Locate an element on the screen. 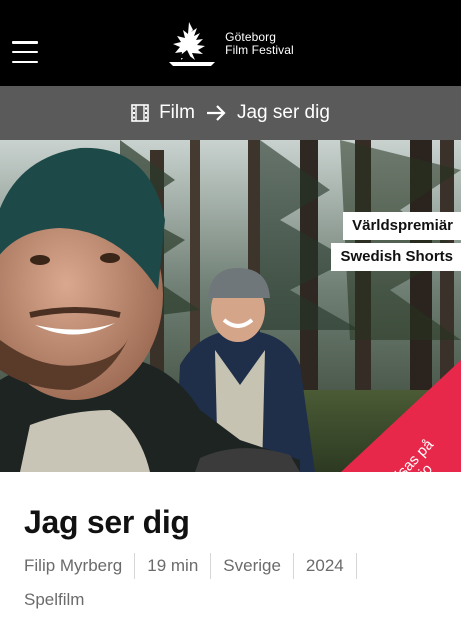 This screenshot has width=461, height=620. film-title: Jag ser dig is located at coordinates (107, 522).